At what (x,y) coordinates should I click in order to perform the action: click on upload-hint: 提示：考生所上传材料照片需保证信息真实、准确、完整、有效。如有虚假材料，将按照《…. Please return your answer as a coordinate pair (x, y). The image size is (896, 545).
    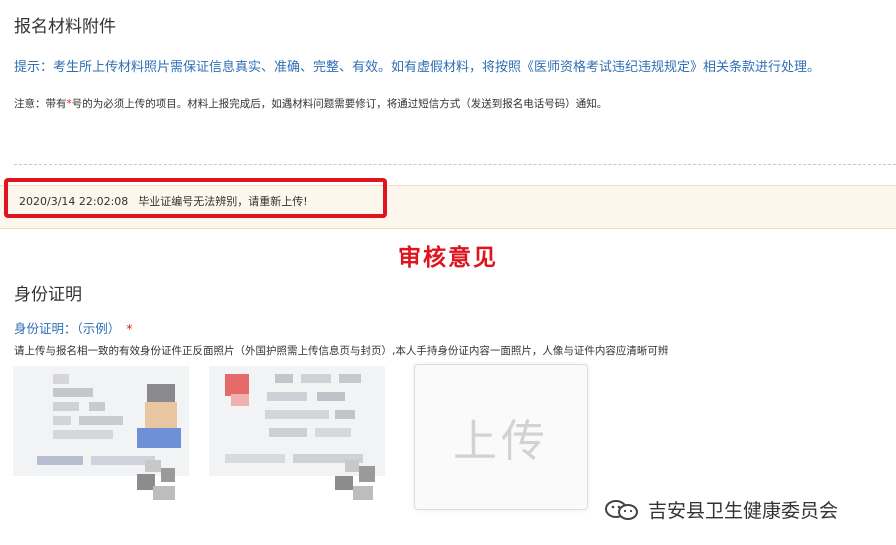
    Looking at the image, I should click on (417, 67).